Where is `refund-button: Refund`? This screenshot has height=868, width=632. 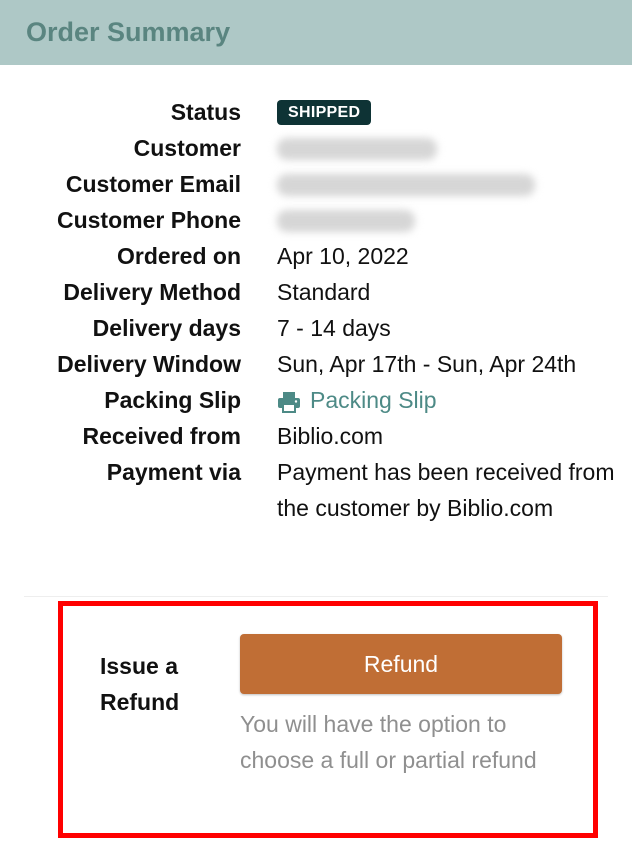 refund-button: Refund is located at coordinates (401, 664).